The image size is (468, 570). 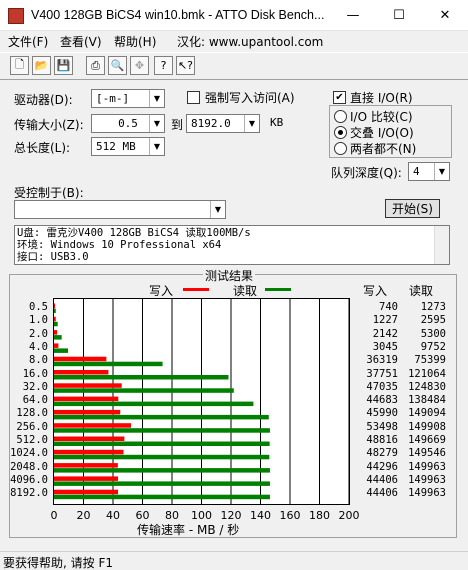 What do you see at coordinates (385, 333) in the screenshot?
I see `write-speed-value: 2142` at bounding box center [385, 333].